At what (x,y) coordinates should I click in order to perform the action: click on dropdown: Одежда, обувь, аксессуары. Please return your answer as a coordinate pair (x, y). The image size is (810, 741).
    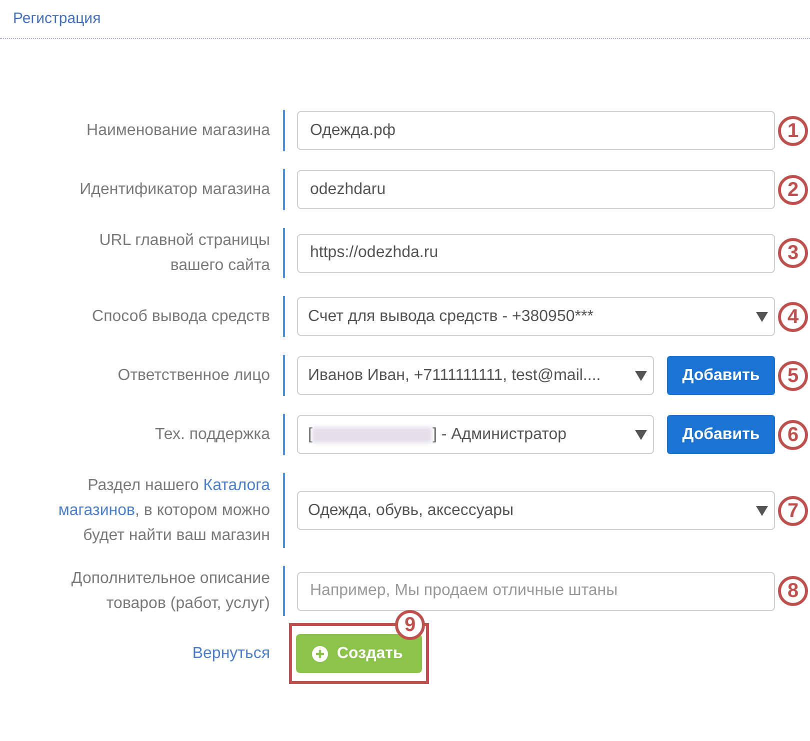
    Looking at the image, I should click on (536, 510).